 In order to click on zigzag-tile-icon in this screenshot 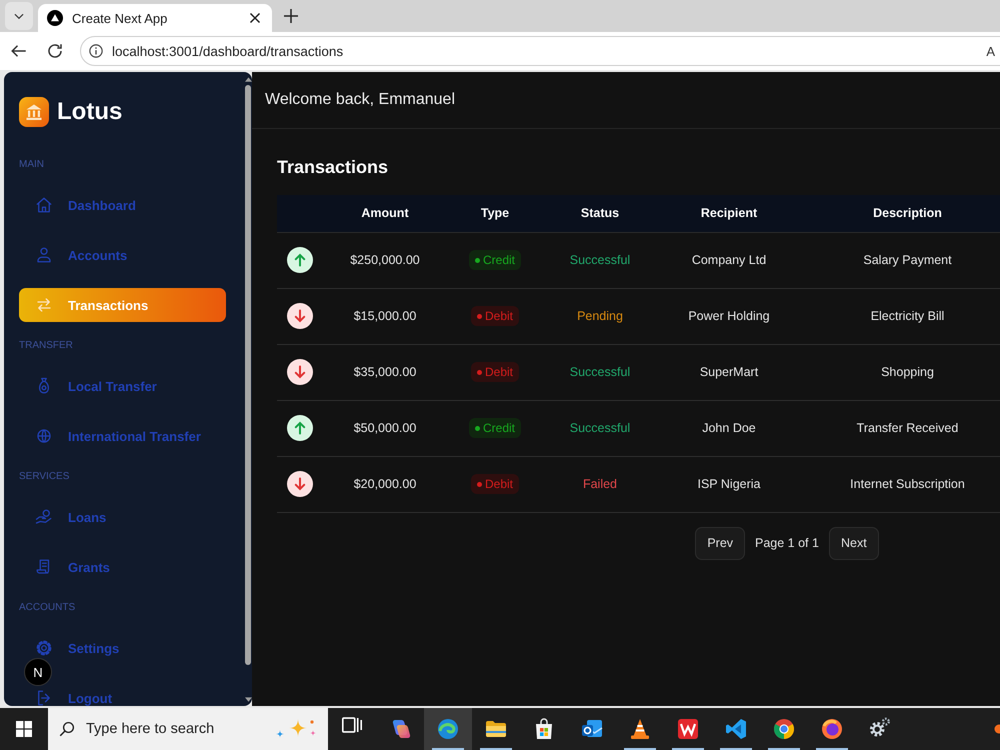, I will do `click(688, 729)`.